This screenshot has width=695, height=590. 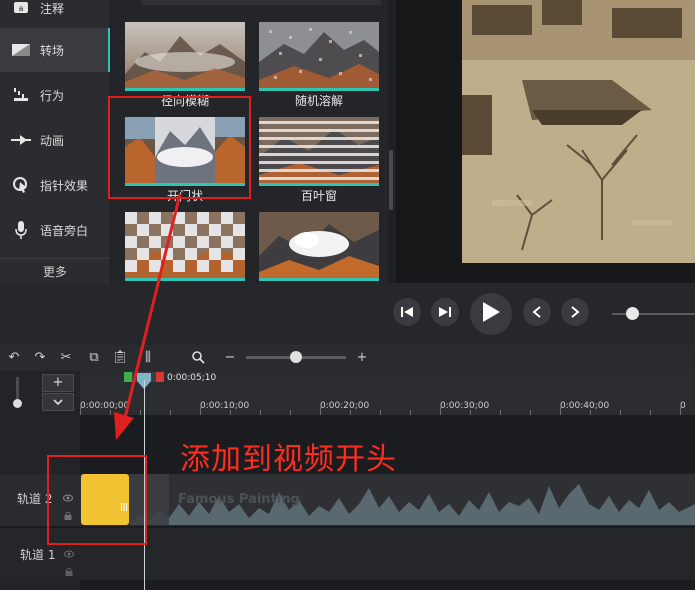 What do you see at coordinates (465, 406) in the screenshot?
I see `ruler-label: 0:00:30;00` at bounding box center [465, 406].